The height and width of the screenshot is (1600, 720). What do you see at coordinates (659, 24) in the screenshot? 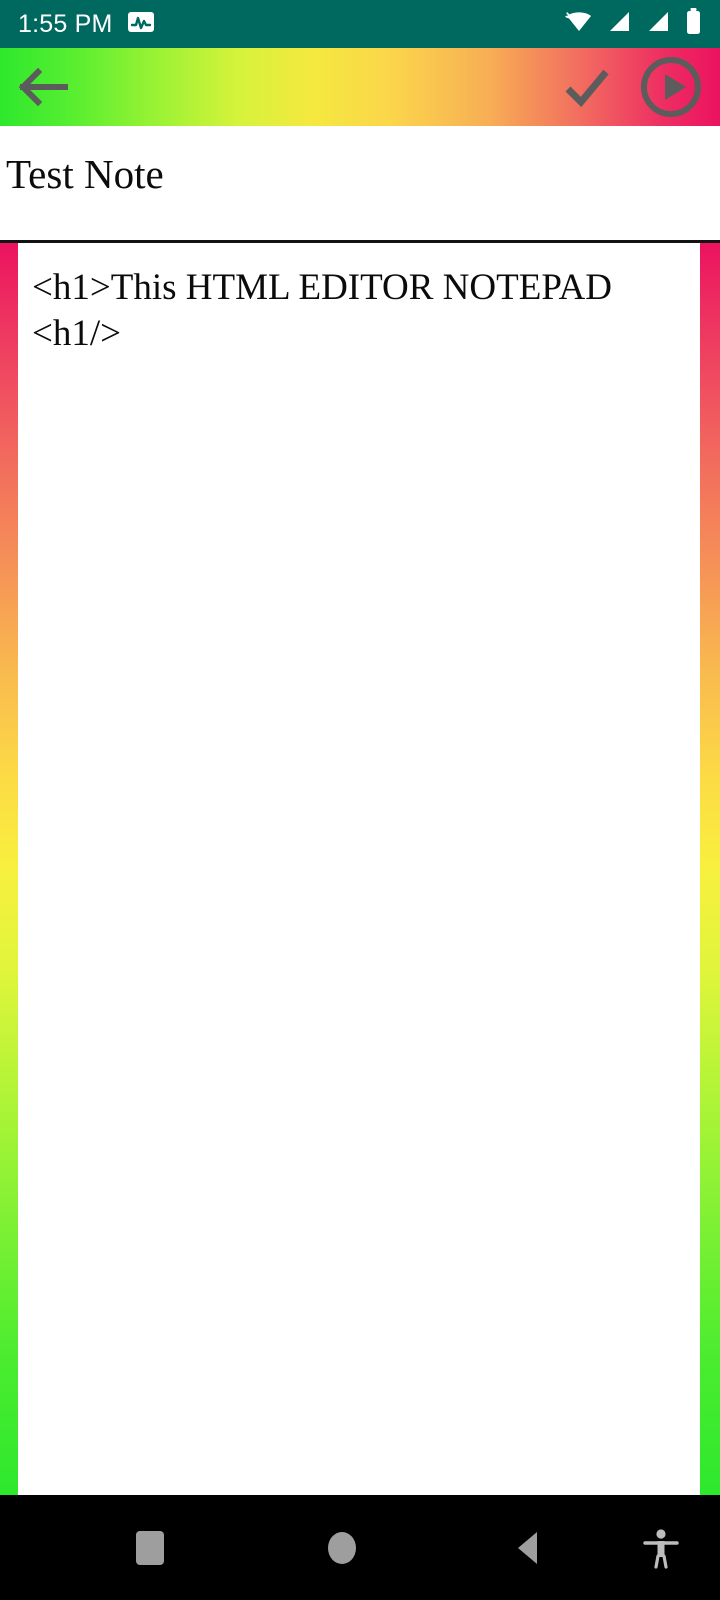
I see `signal-sim2-icon` at bounding box center [659, 24].